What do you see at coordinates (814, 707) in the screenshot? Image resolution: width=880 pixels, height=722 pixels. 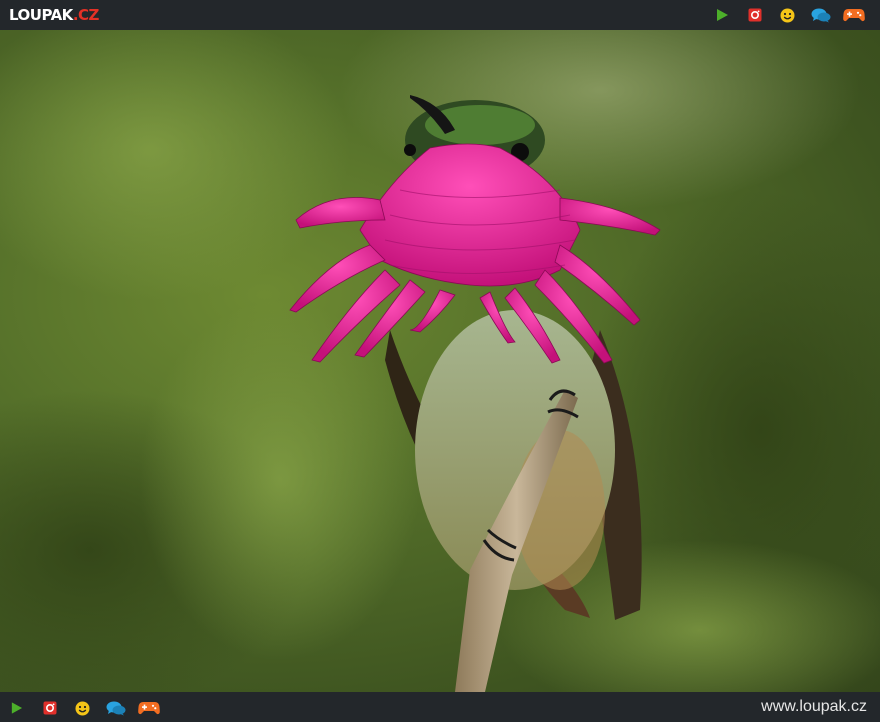 I see `site-url-link: www.loupak.cz` at bounding box center [814, 707].